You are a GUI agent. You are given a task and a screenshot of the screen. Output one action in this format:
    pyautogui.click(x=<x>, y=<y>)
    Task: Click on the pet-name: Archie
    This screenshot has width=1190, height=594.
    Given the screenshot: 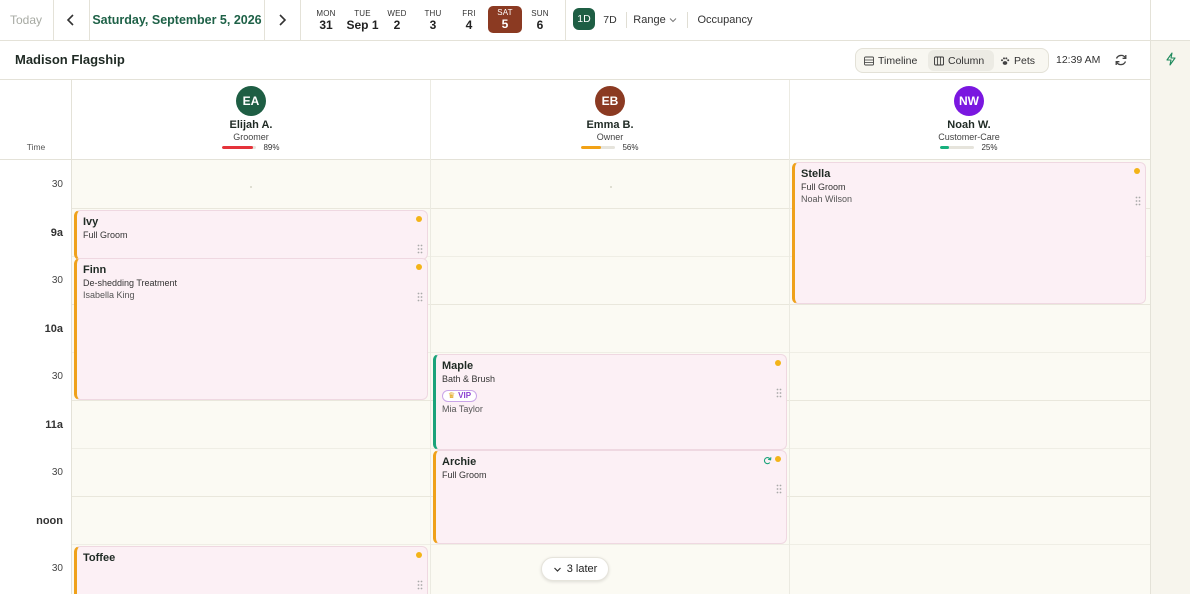 What is the action you would take?
    pyautogui.click(x=459, y=462)
    